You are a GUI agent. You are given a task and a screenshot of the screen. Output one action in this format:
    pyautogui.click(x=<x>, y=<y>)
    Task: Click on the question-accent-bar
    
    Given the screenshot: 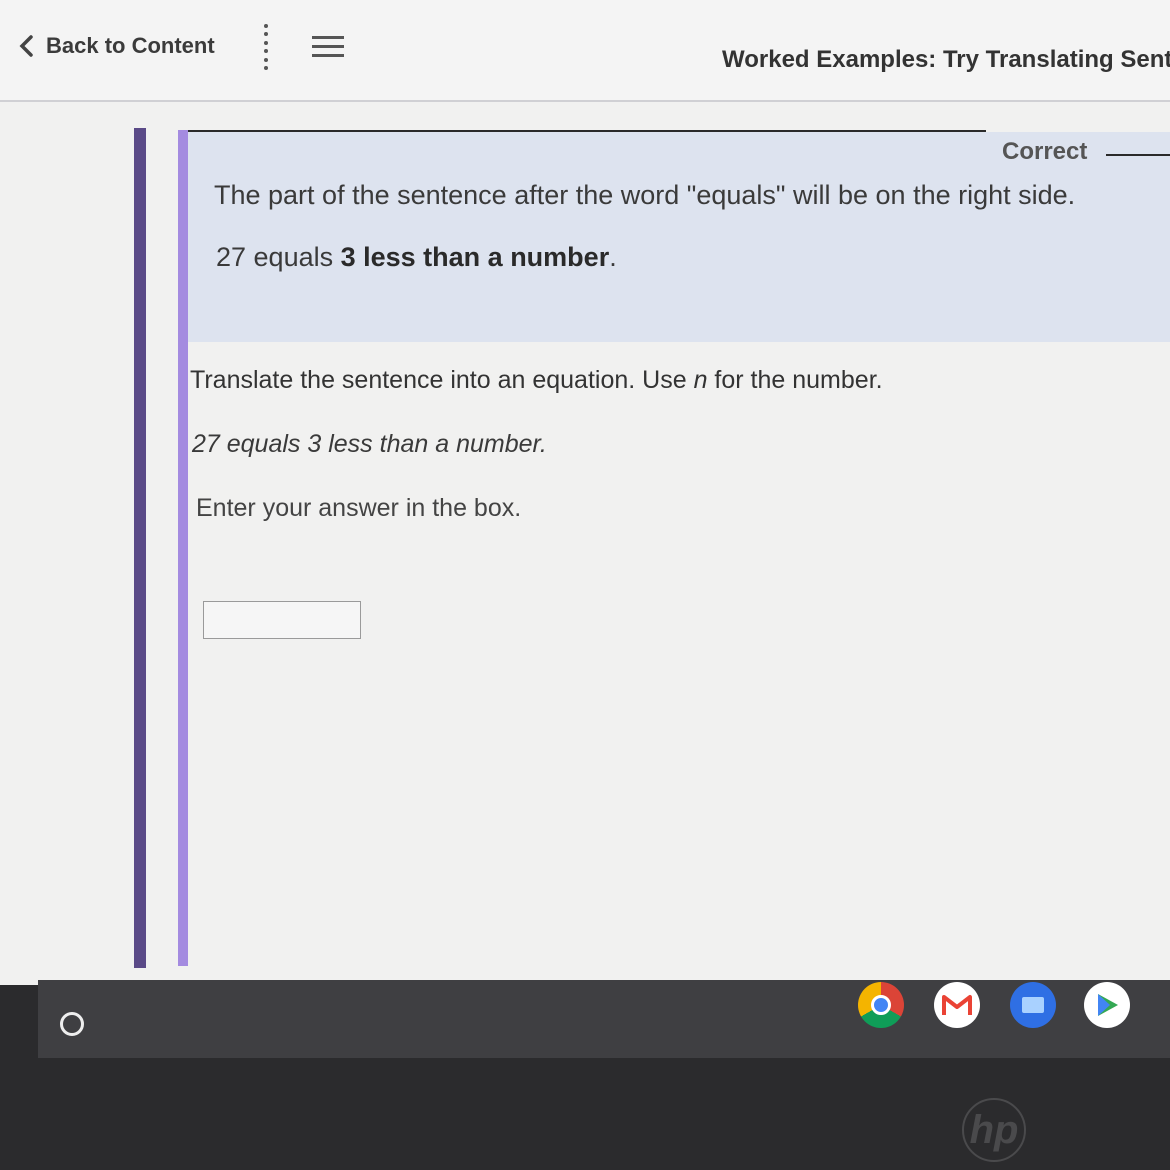 What is the action you would take?
    pyautogui.click(x=183, y=548)
    